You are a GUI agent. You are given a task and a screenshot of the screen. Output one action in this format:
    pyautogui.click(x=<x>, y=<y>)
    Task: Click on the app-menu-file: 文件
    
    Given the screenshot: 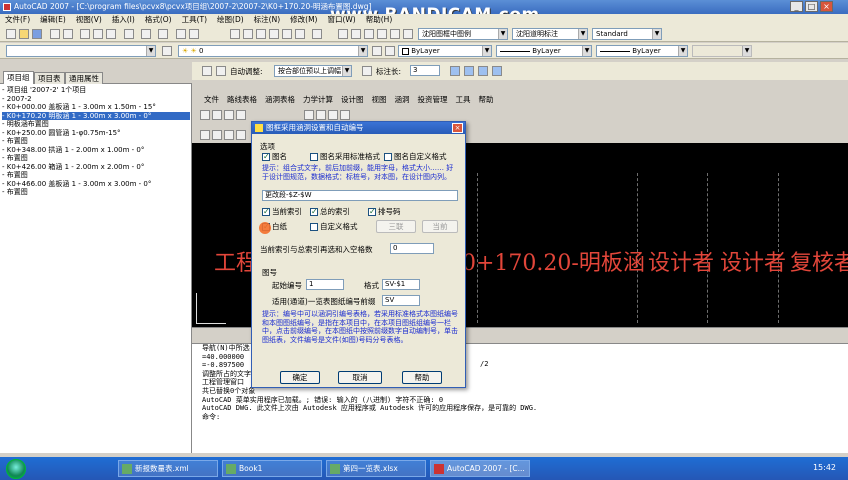 What is the action you would take?
    pyautogui.click(x=211, y=100)
    